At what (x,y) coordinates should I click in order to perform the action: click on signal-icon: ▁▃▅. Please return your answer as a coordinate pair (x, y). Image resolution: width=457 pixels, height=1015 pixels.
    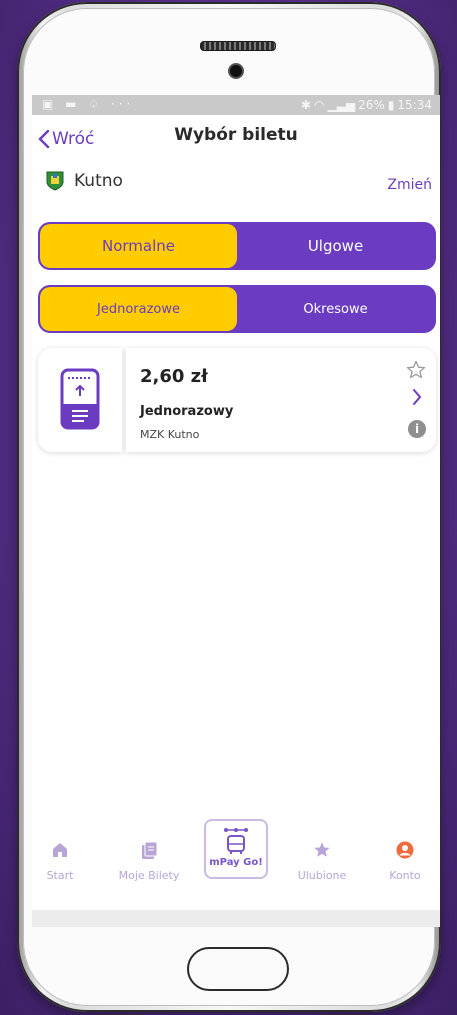
    Looking at the image, I should click on (341, 105).